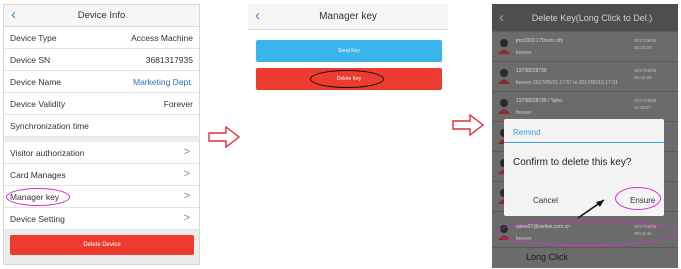 The width and height of the screenshot is (681, 269). What do you see at coordinates (527, 132) in the screenshot?
I see `dialog-title: Remind` at bounding box center [527, 132].